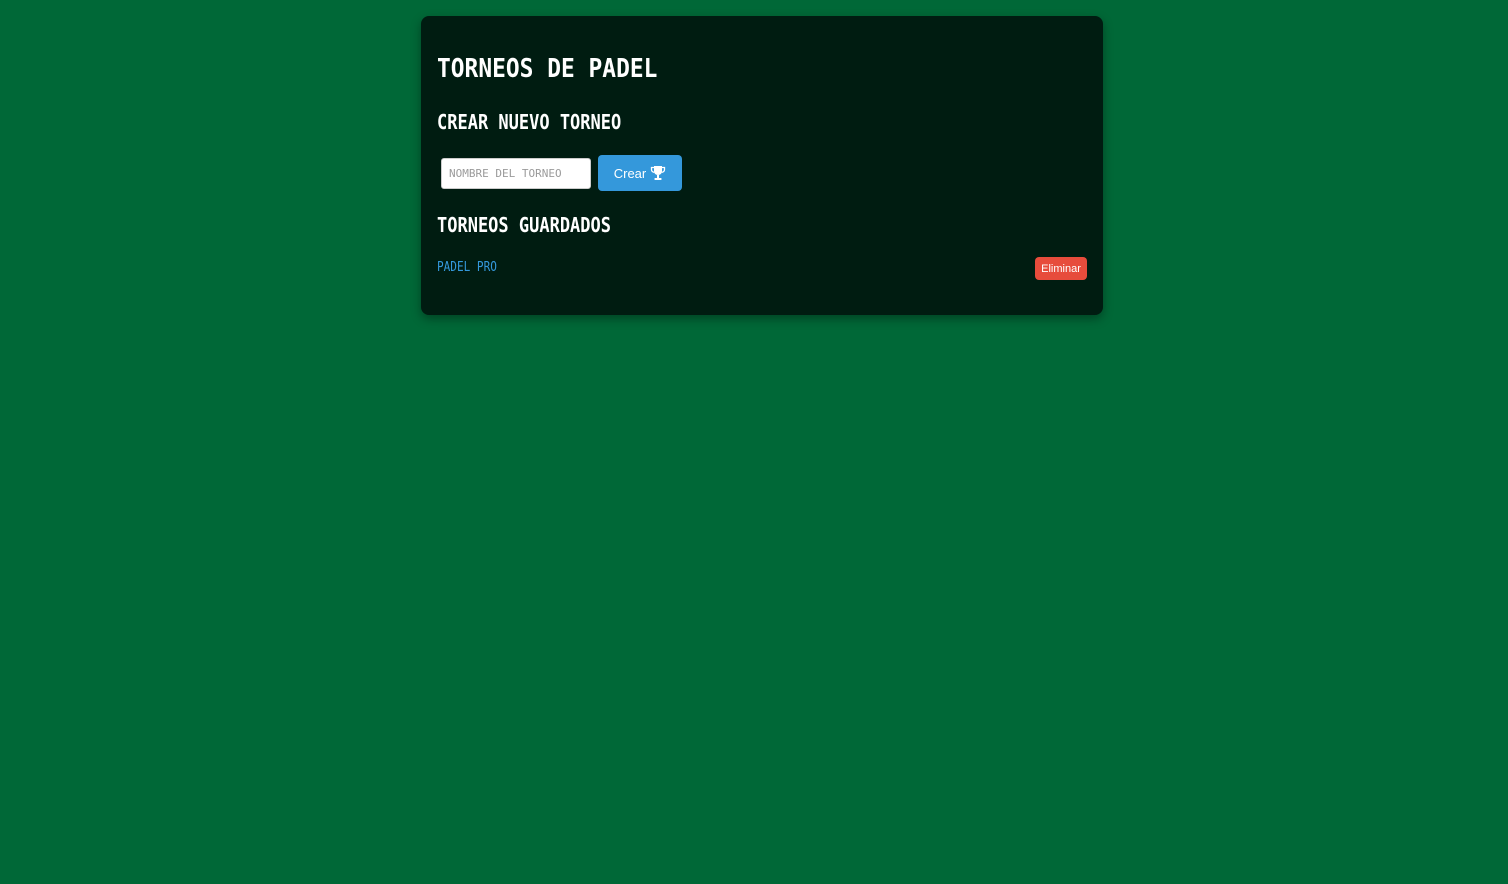 This screenshot has width=1508, height=884. Describe the element at coordinates (1061, 268) in the screenshot. I see `delete-tournament-button: Eliminar` at that location.